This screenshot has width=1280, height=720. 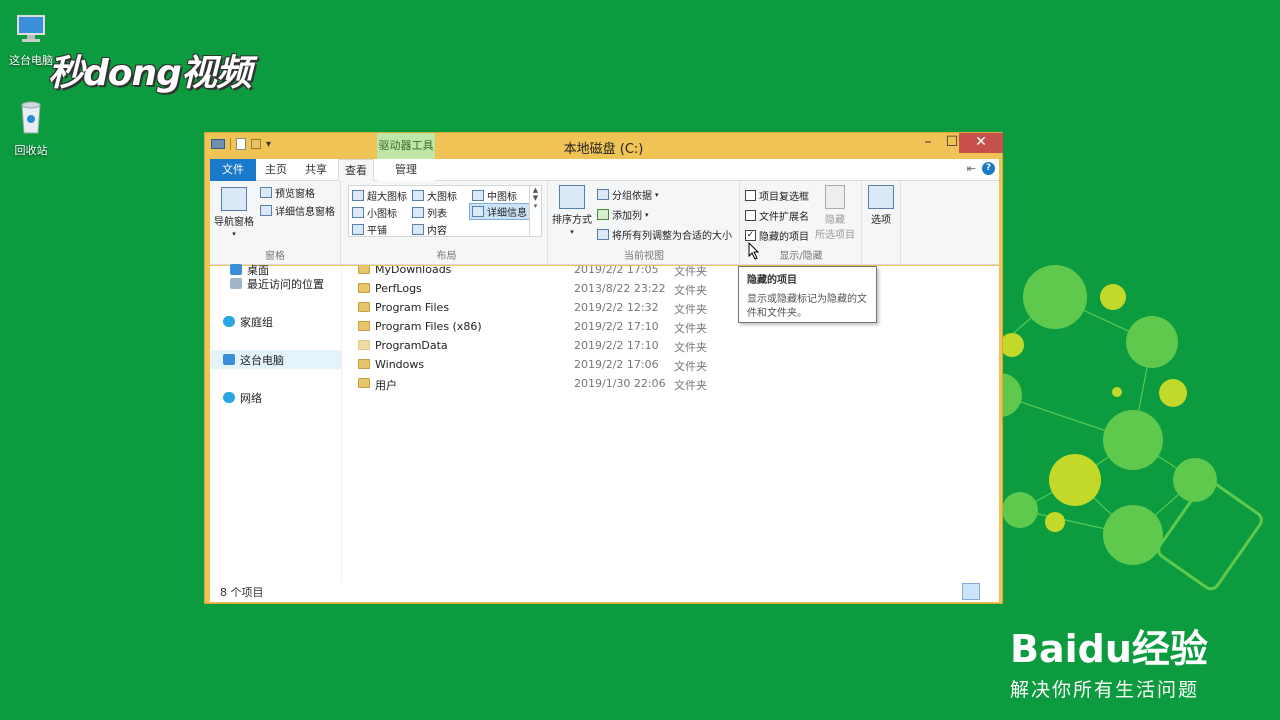 What do you see at coordinates (387, 197) in the screenshot?
I see `layout-option-label: 超大图标` at bounding box center [387, 197].